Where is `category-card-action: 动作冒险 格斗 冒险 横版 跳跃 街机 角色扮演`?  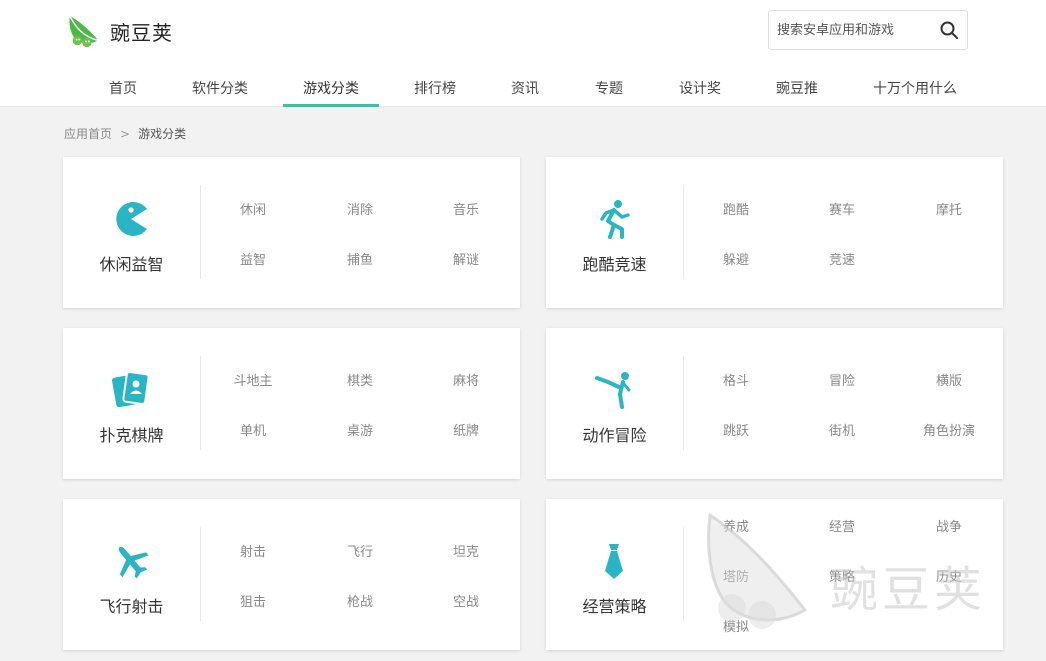 category-card-action: 动作冒险 格斗 冒险 横版 跳跃 街机 角色扮演 is located at coordinates (774, 403).